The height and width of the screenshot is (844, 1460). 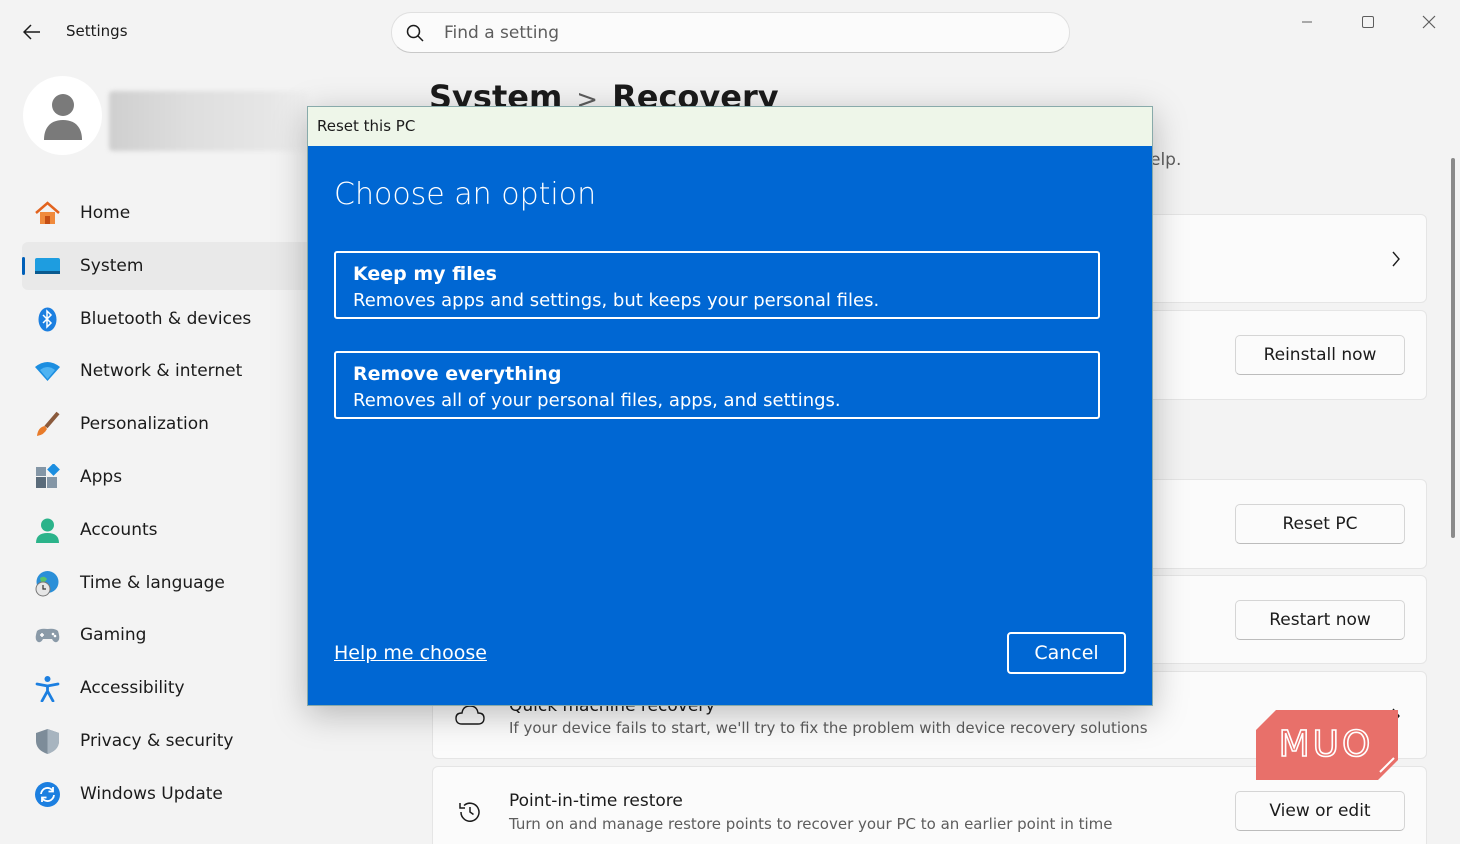 I want to click on view-or-edit-button: View or edit, so click(x=1320, y=811).